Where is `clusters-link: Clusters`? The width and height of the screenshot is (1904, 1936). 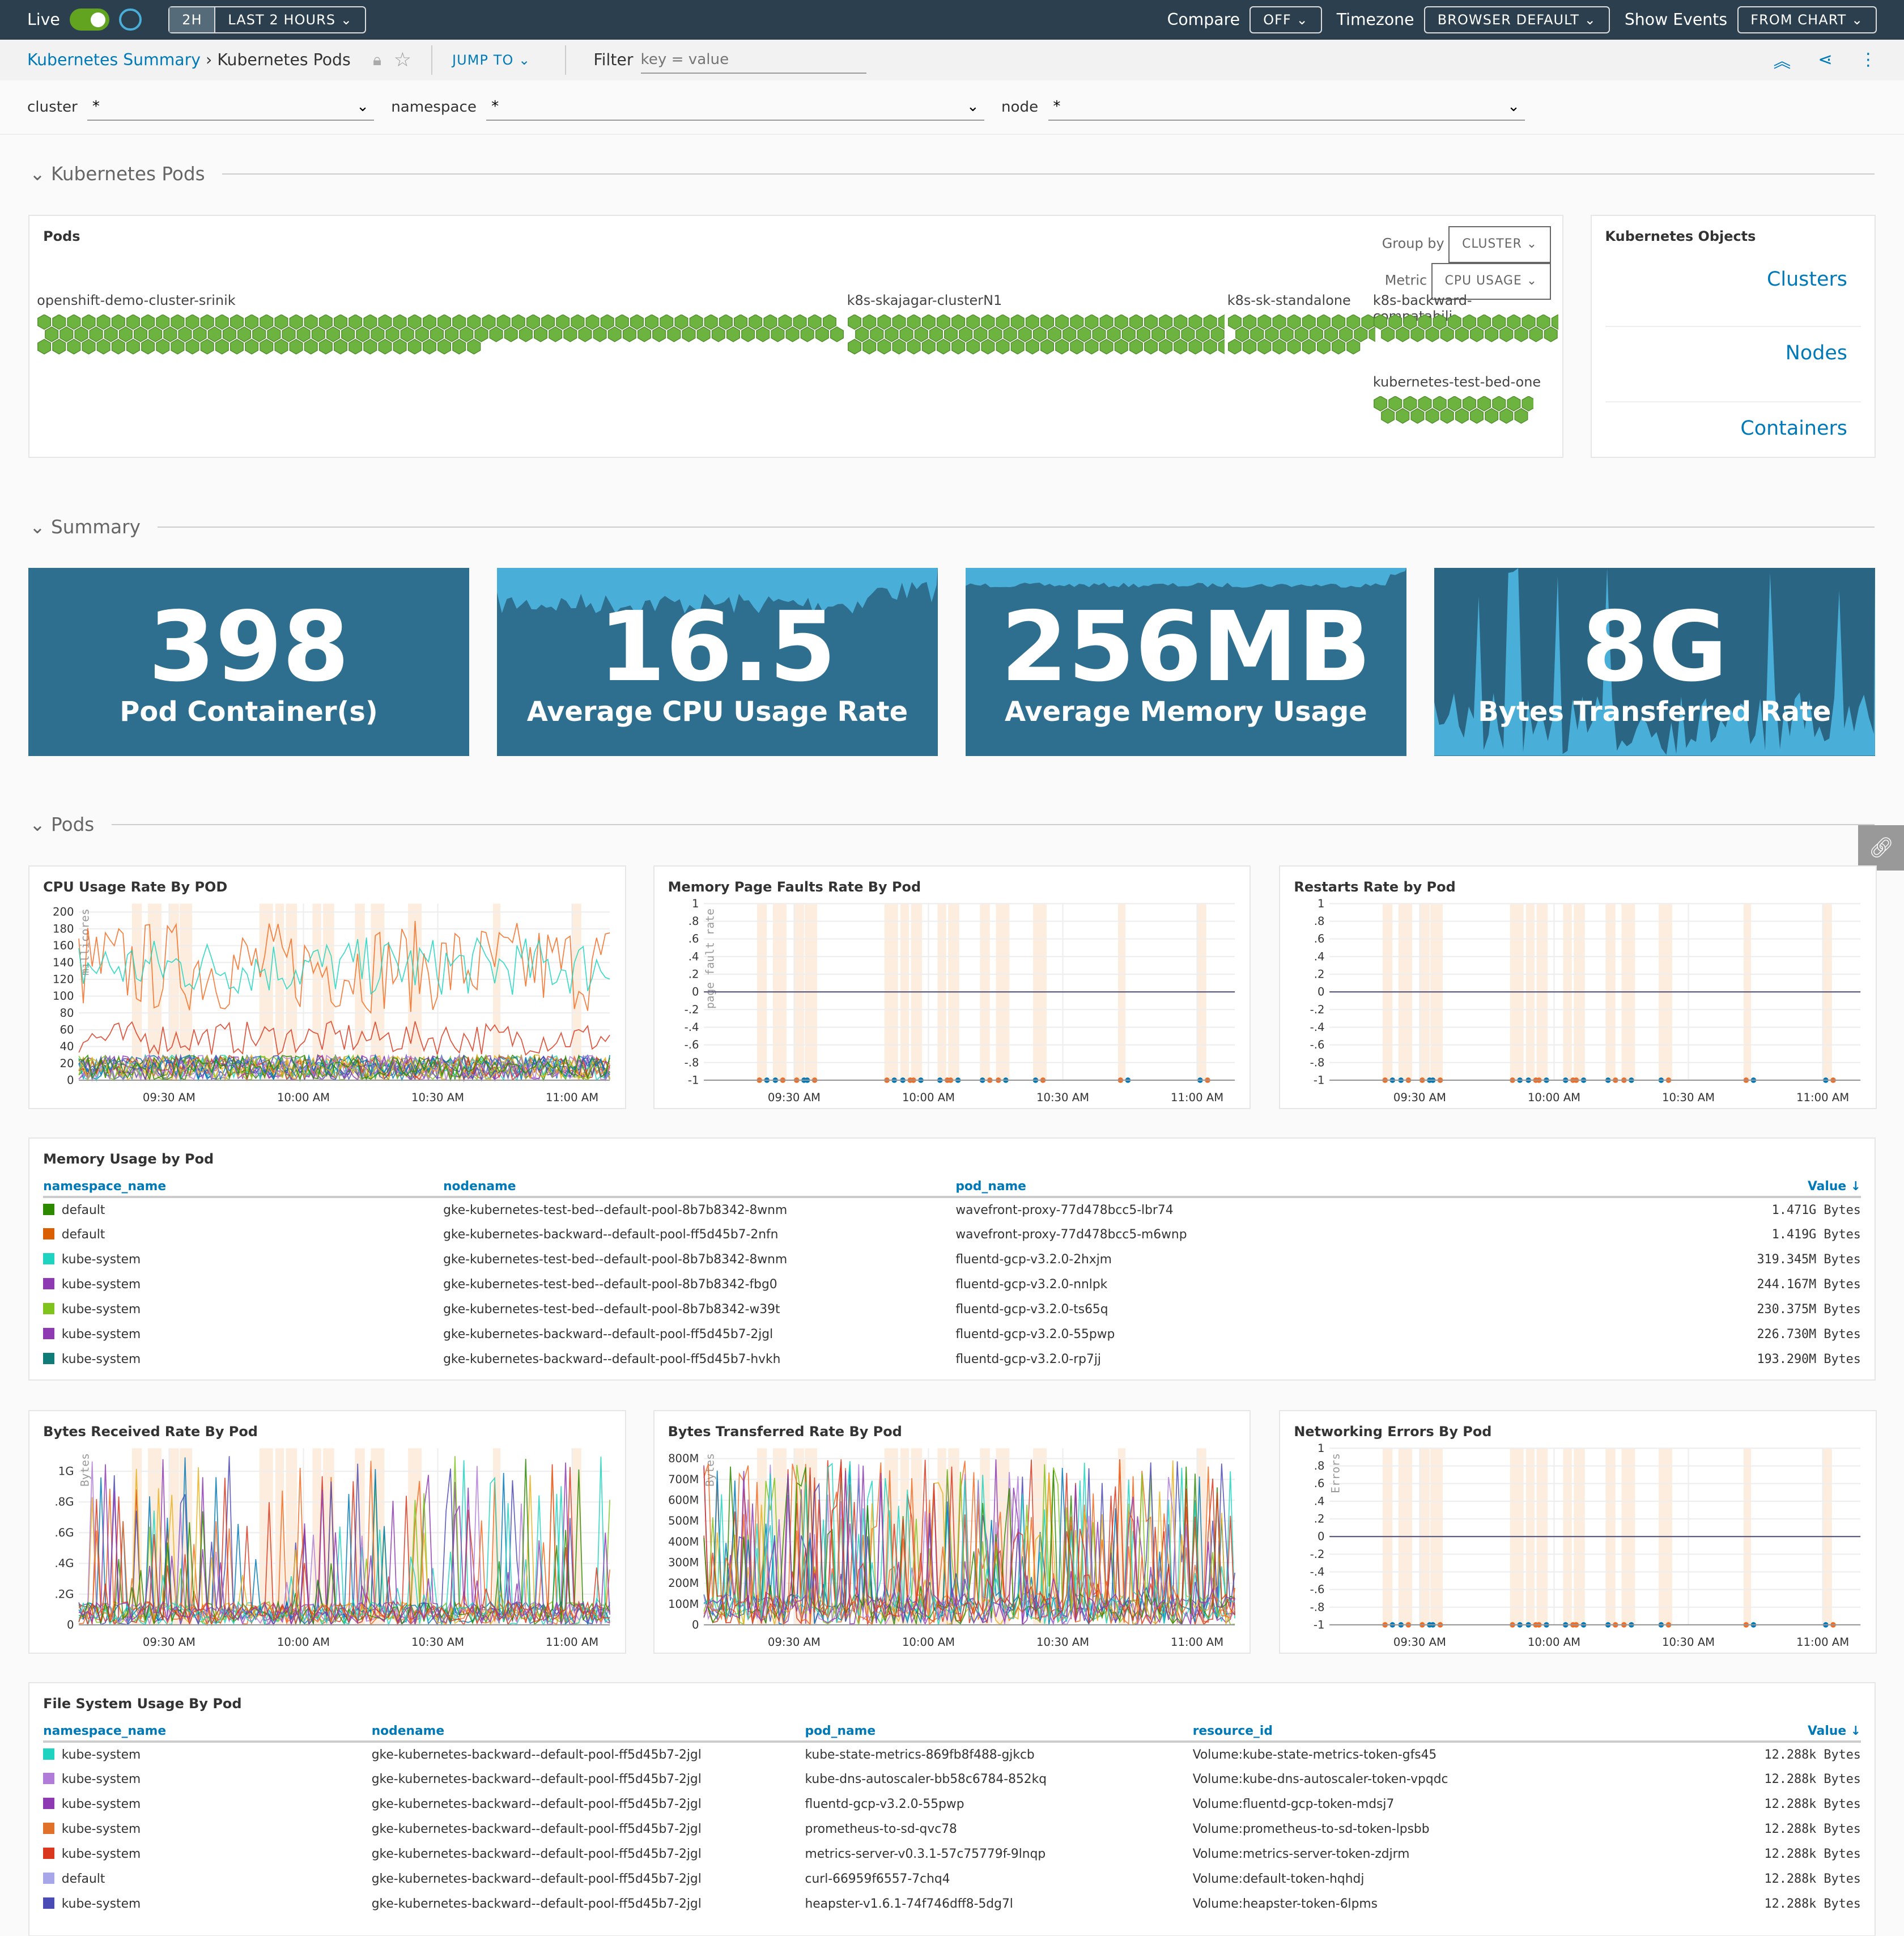
clusters-link: Clusters is located at coordinates (1807, 279).